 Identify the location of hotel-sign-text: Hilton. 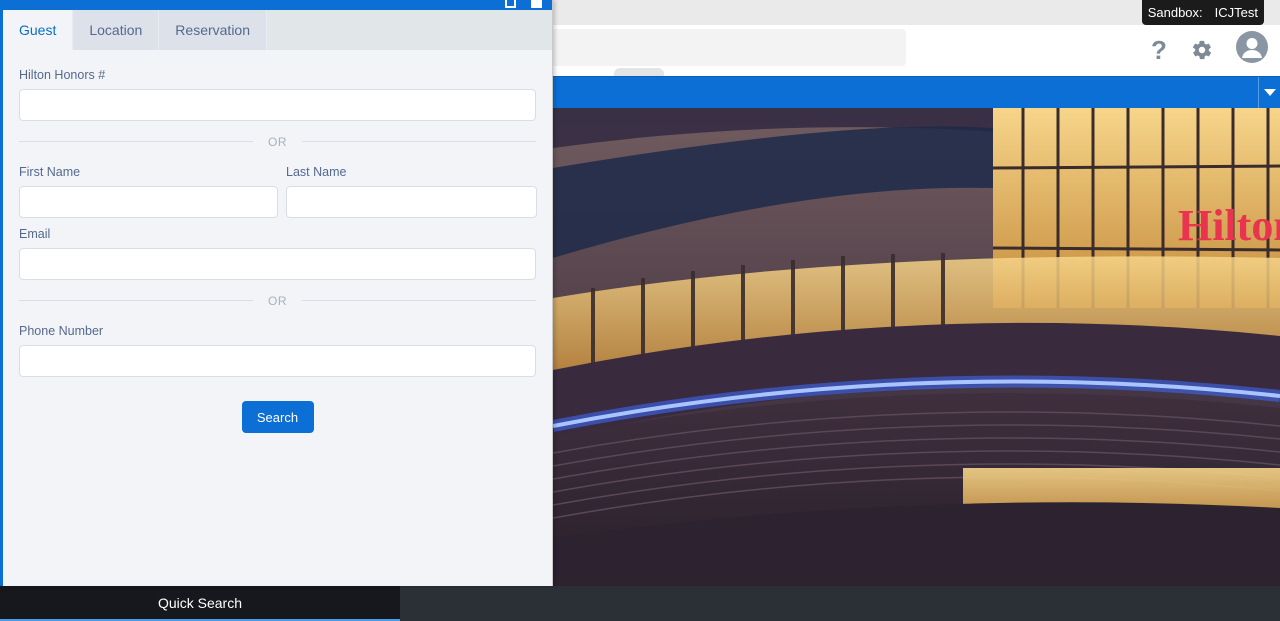
(1229, 225).